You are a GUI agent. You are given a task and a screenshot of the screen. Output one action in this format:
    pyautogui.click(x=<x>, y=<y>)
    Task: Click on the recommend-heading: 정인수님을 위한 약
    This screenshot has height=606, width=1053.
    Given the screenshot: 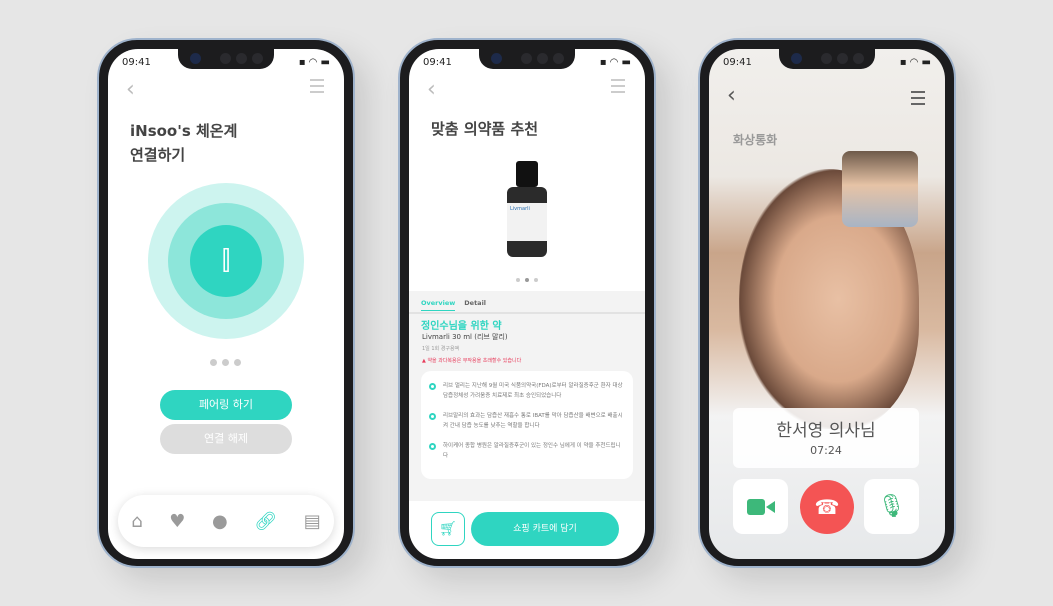 What is the action you would take?
    pyautogui.click(x=461, y=326)
    